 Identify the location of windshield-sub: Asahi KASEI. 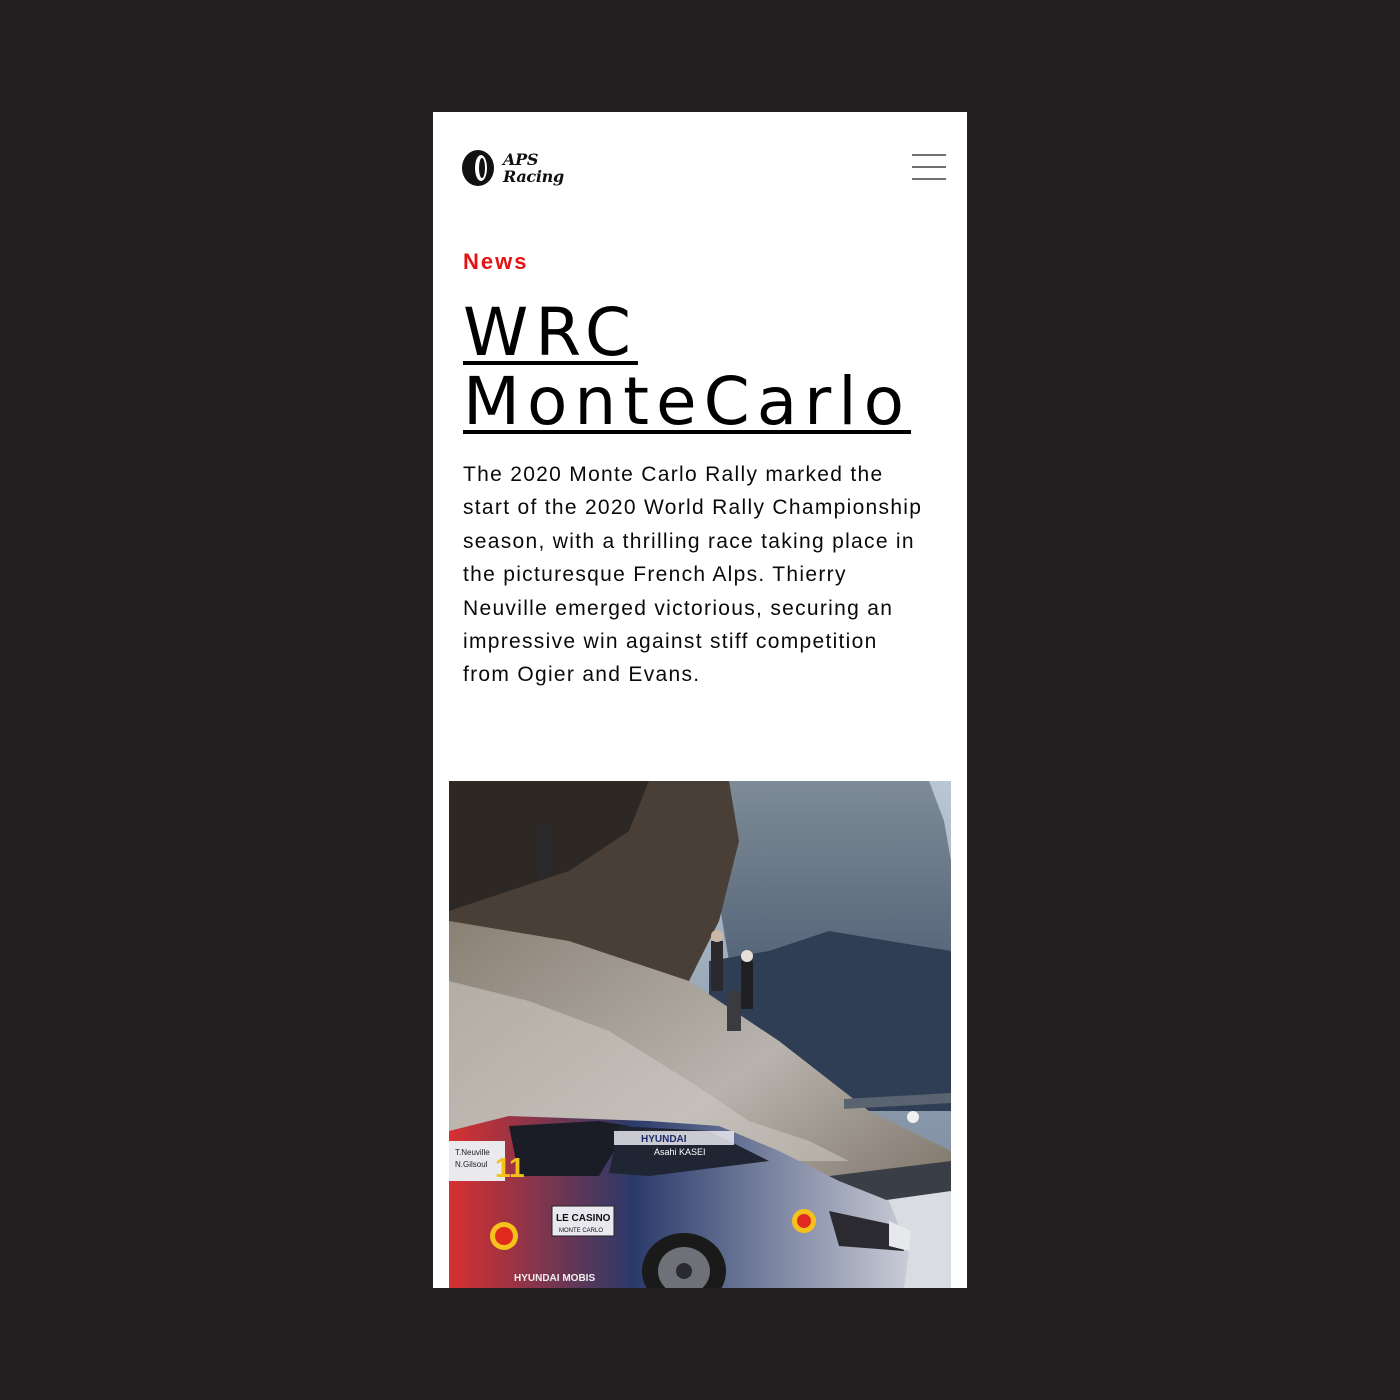
(680, 1152).